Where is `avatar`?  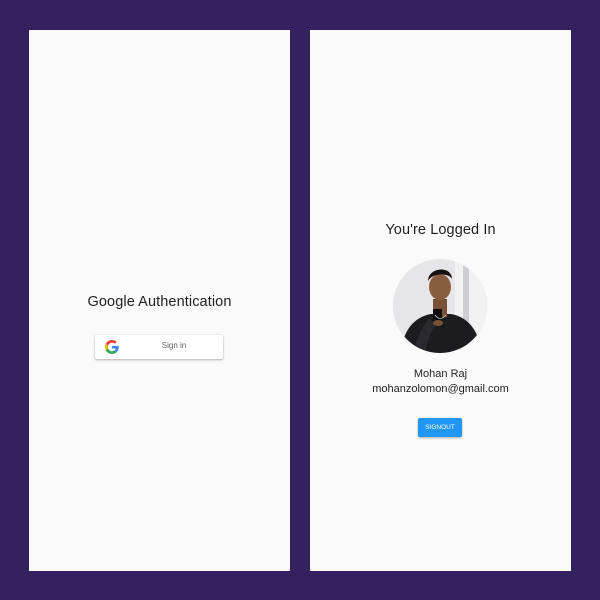 avatar is located at coordinates (440, 306).